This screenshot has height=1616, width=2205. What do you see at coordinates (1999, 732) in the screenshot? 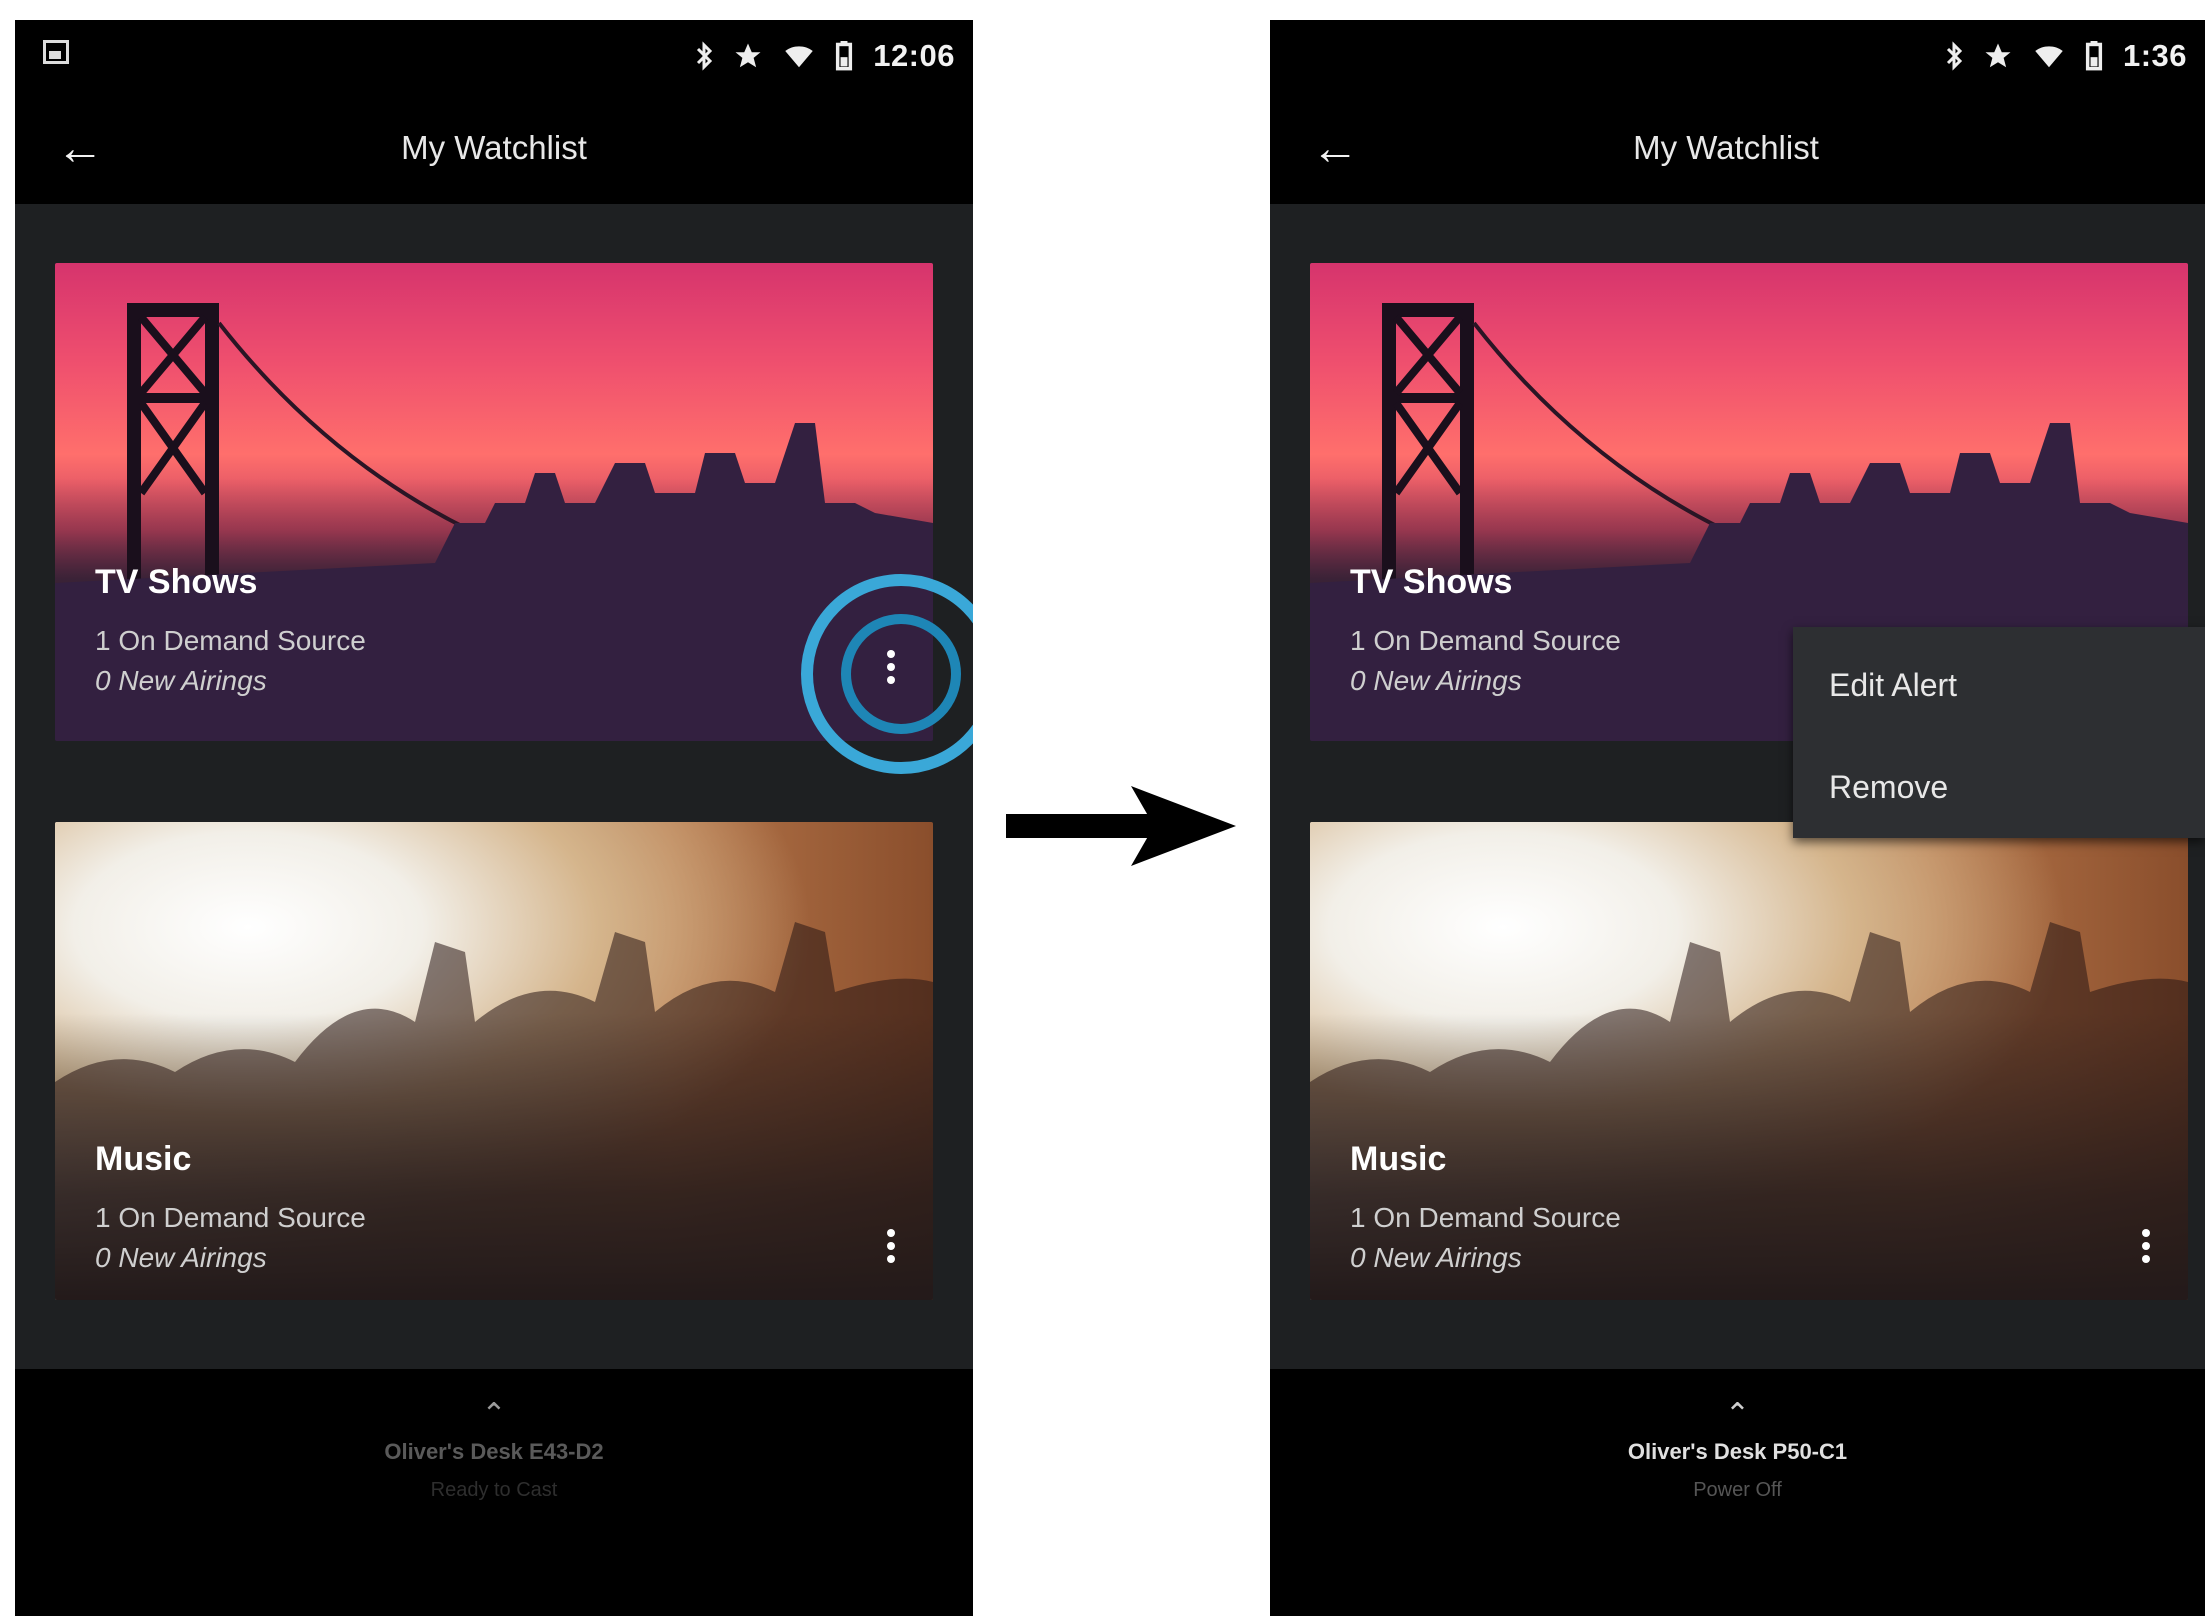
I see `card-overflow-menu: Edit Alert Remove` at bounding box center [1999, 732].